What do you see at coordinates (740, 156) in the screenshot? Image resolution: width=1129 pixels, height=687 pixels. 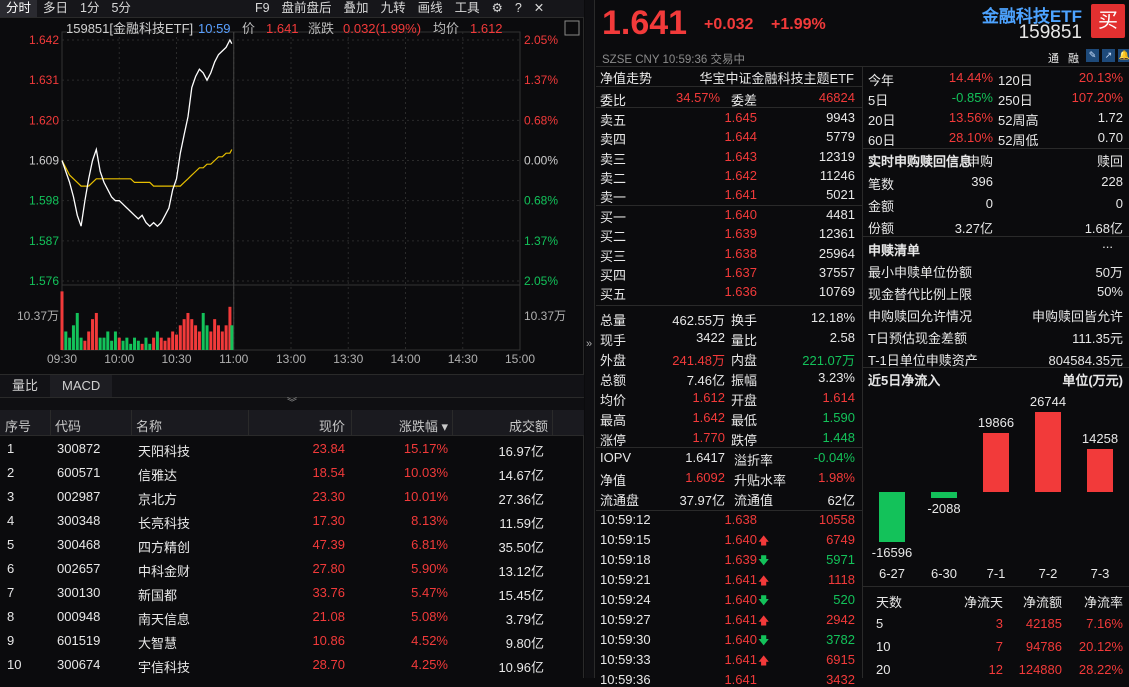 I see `ask-price: 1.643` at bounding box center [740, 156].